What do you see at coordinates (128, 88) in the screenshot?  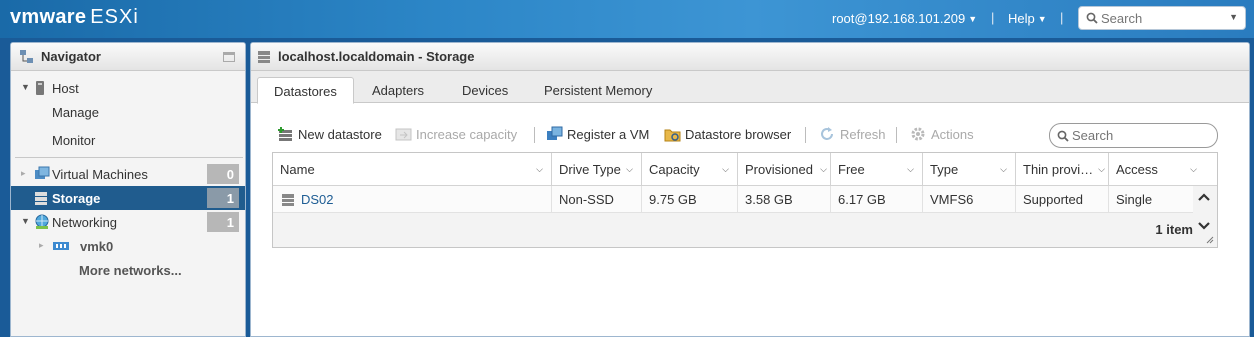 I see `nav-host: ▼ Host` at bounding box center [128, 88].